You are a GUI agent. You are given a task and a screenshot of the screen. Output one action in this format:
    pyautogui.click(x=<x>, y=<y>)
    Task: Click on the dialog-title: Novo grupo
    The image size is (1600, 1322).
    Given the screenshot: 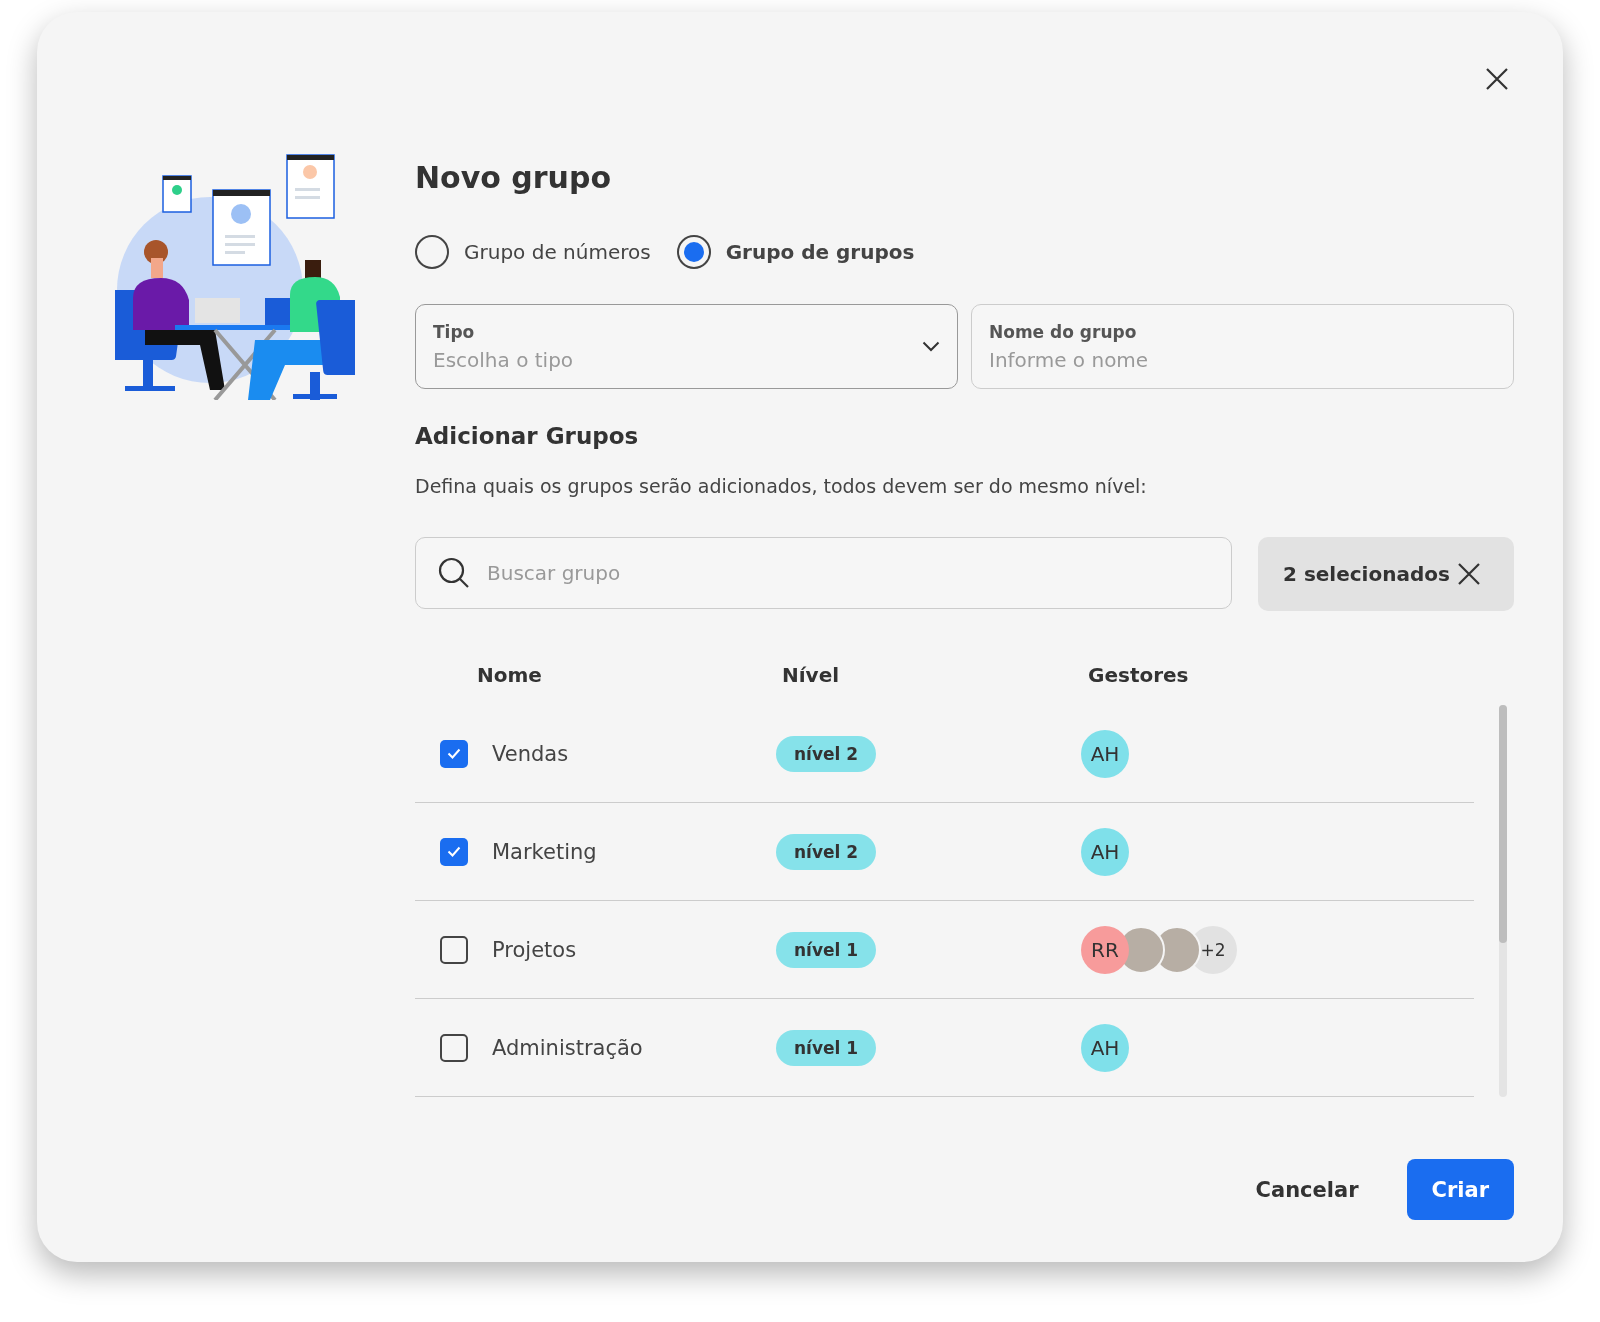 What is the action you would take?
    pyautogui.click(x=514, y=177)
    